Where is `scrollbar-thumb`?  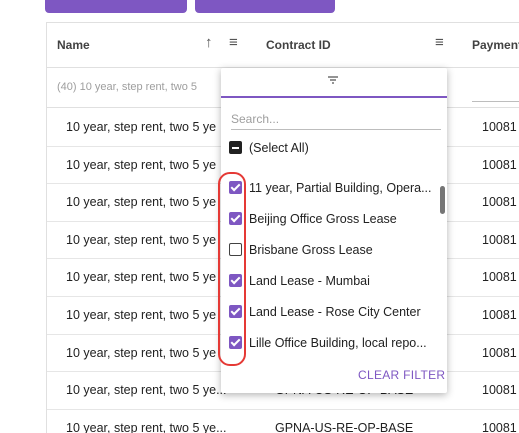
scrollbar-thumb is located at coordinates (442, 200).